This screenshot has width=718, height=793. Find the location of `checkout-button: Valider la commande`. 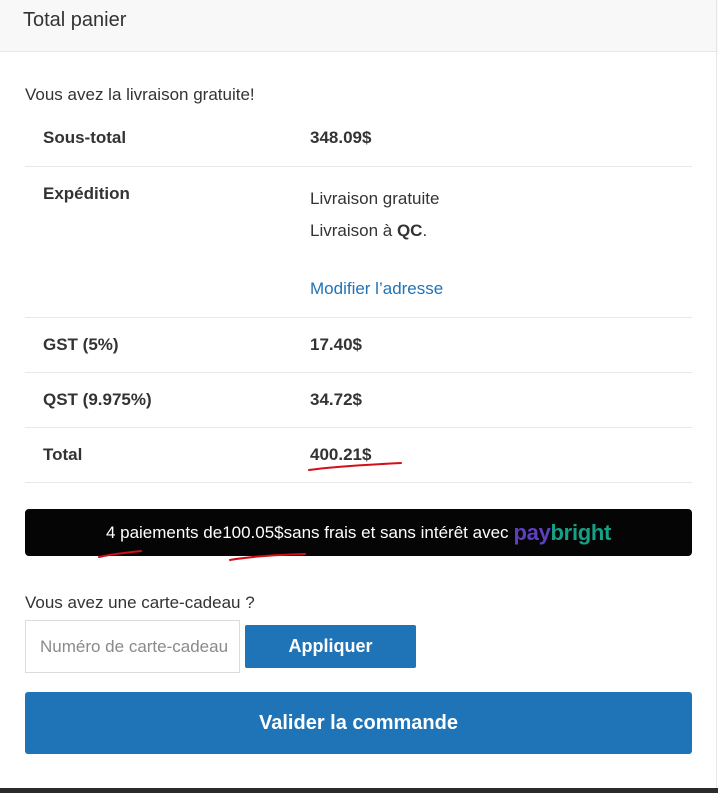

checkout-button: Valider la commande is located at coordinates (358, 723).